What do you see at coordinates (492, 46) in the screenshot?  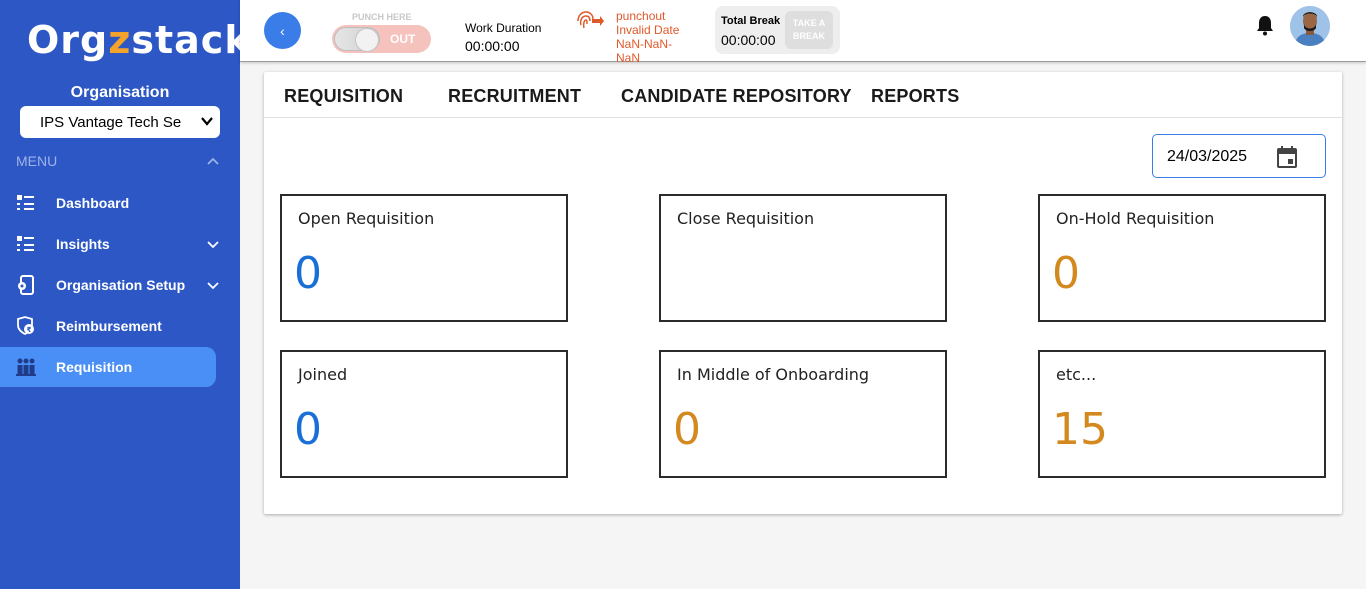 I see `work-duration-value: 00:00:00` at bounding box center [492, 46].